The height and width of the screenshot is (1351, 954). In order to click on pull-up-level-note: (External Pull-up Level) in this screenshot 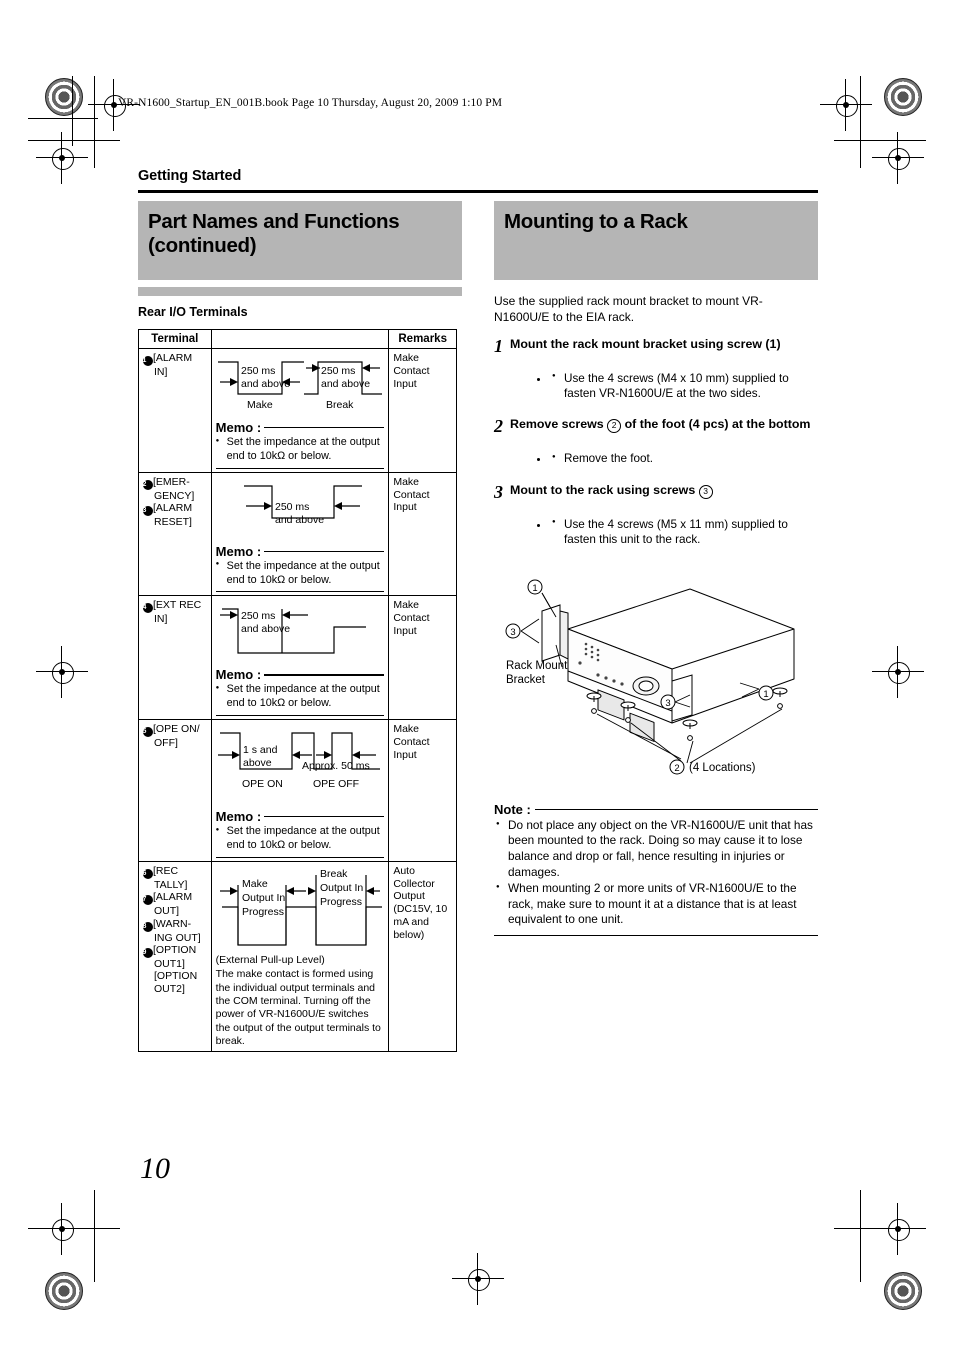, I will do `click(270, 959)`.